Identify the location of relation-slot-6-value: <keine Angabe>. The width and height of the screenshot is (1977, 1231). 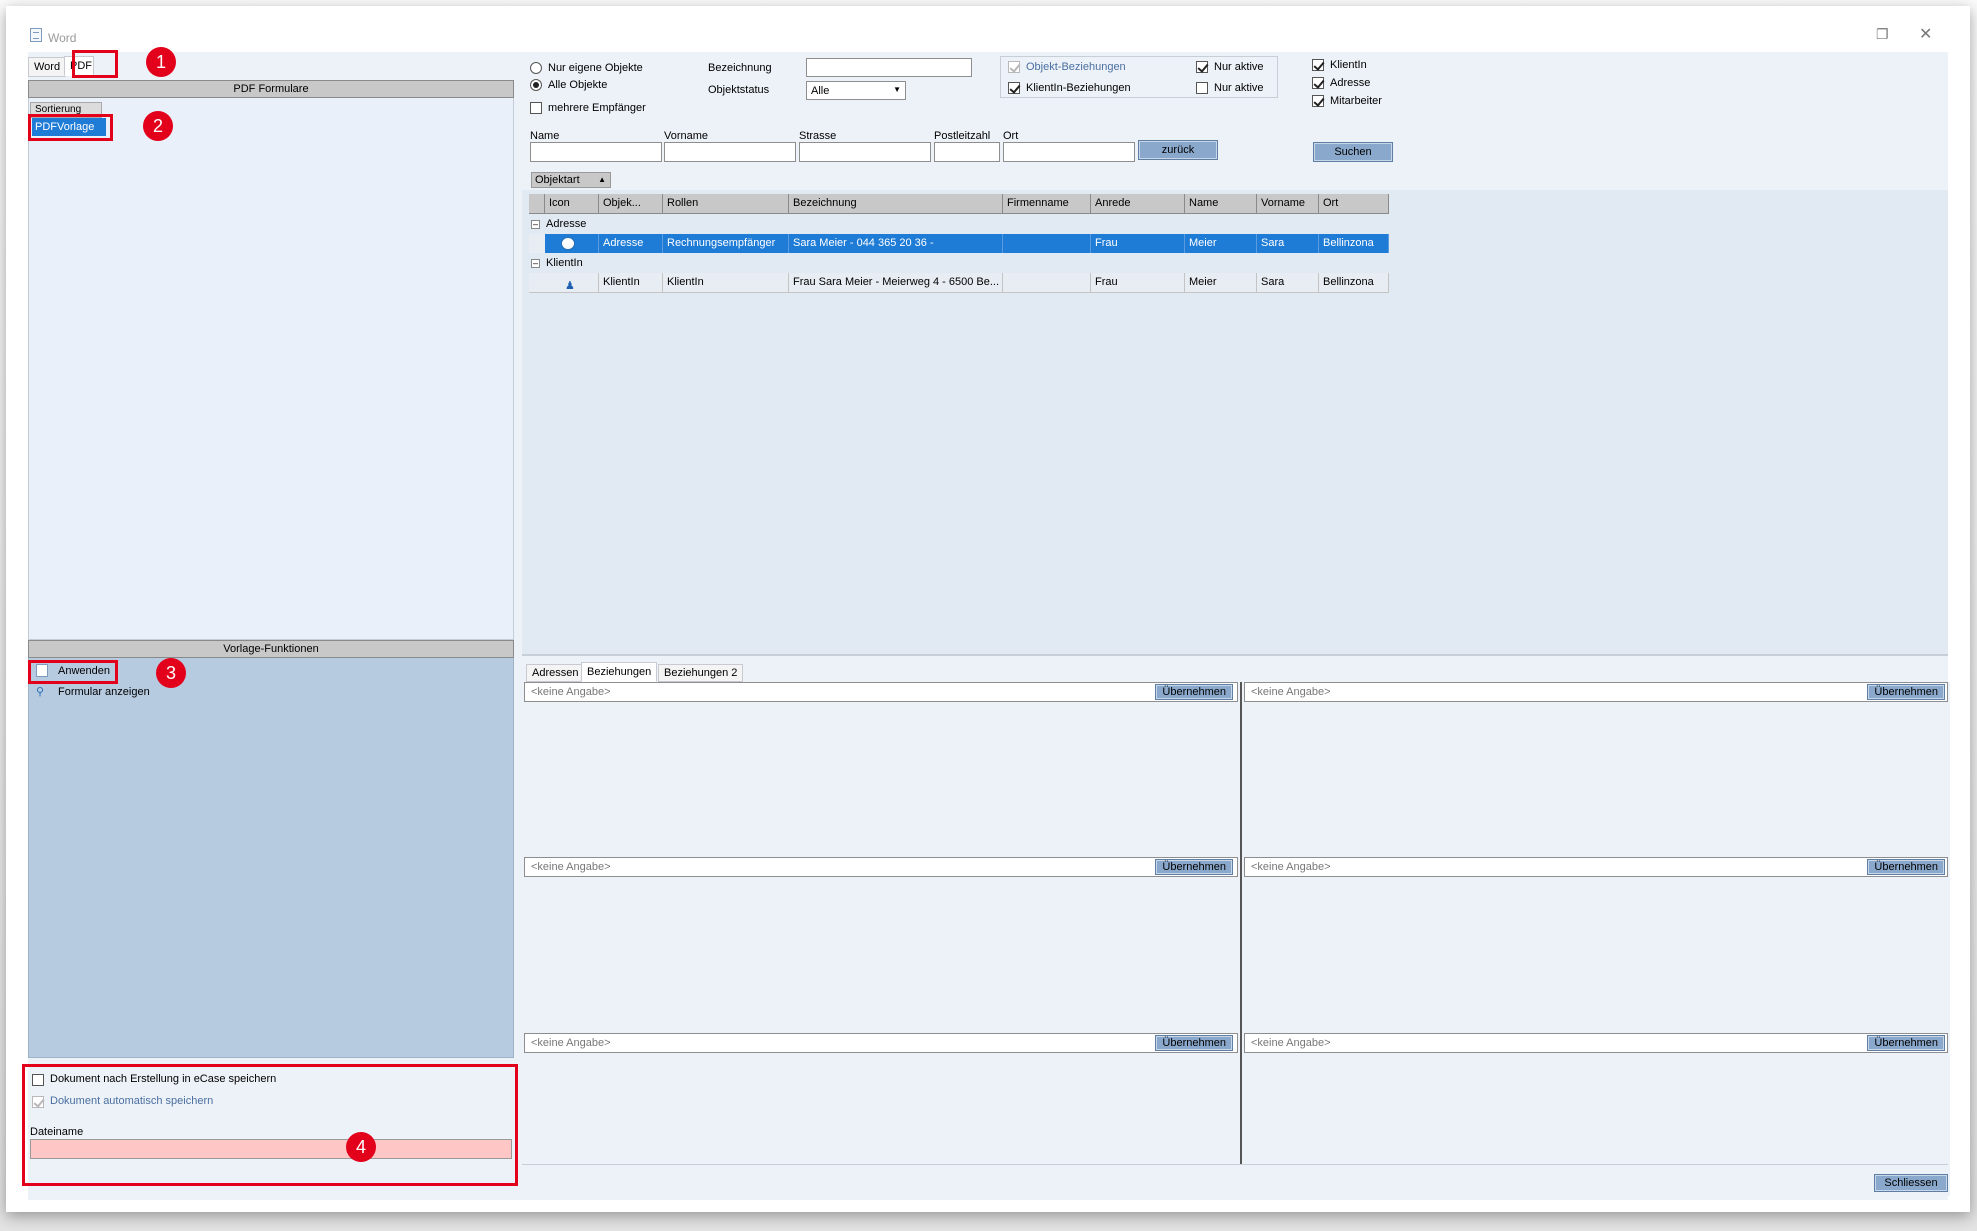
(1291, 1043).